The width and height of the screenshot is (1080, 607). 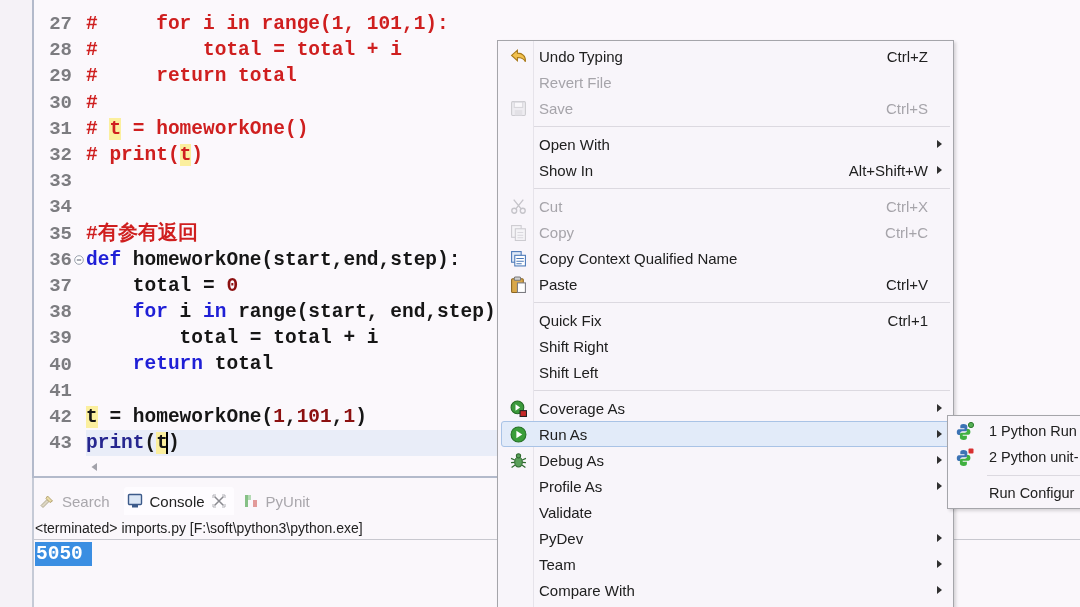 I want to click on keyboard-shortcut: Ctrl+1, so click(x=908, y=320).